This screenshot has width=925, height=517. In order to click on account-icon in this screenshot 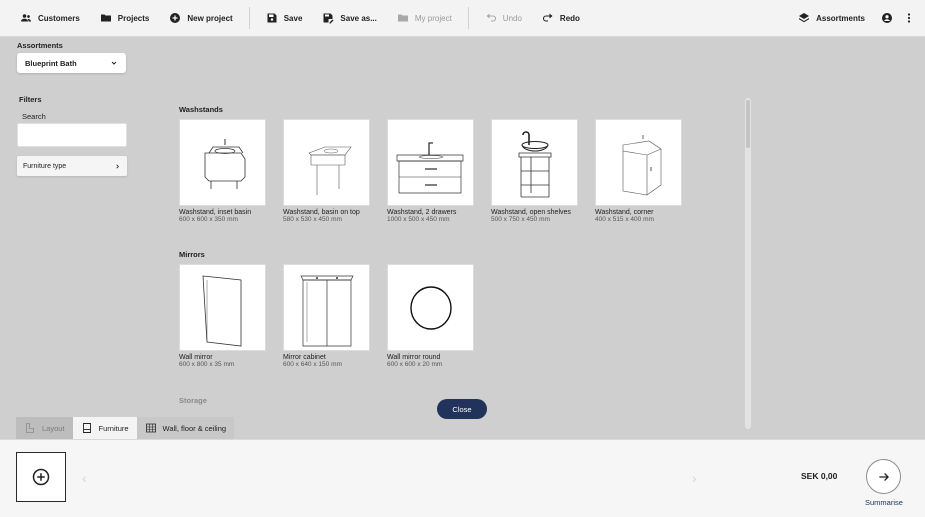, I will do `click(887, 18)`.